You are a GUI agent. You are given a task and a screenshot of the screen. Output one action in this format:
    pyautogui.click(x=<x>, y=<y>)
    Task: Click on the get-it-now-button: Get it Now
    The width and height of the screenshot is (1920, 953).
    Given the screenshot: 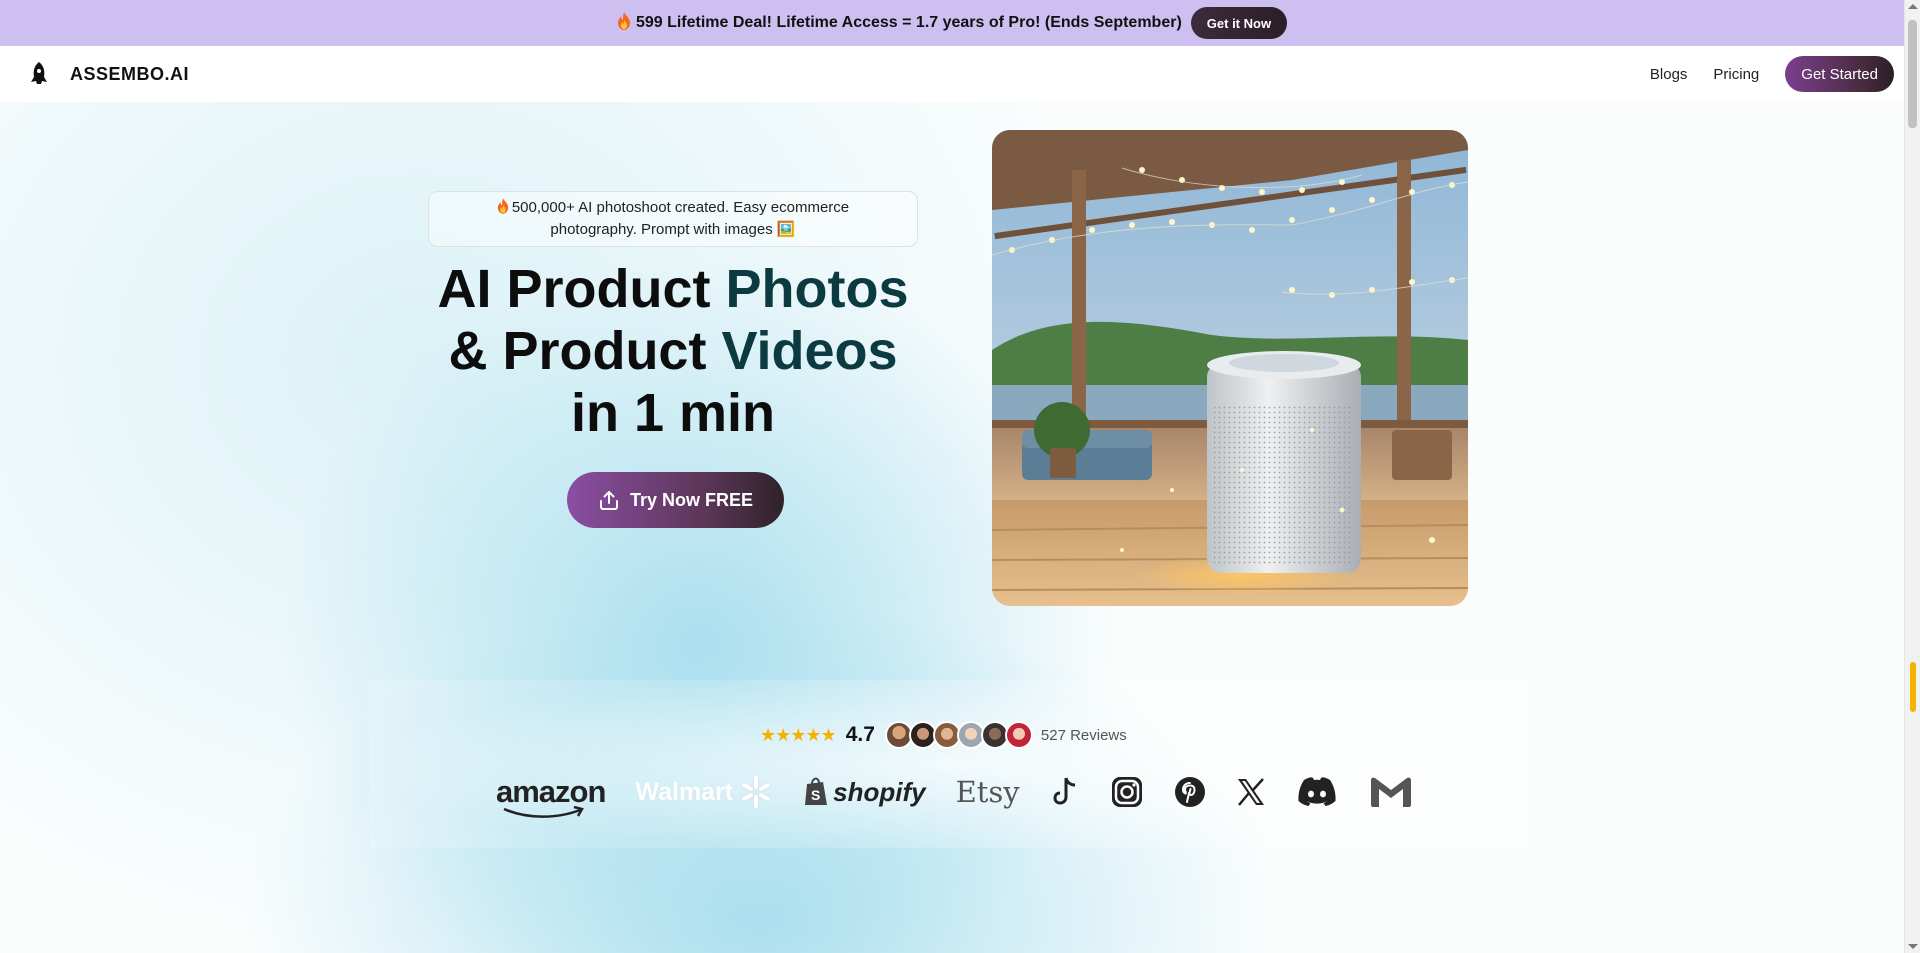 What is the action you would take?
    pyautogui.click(x=1239, y=23)
    